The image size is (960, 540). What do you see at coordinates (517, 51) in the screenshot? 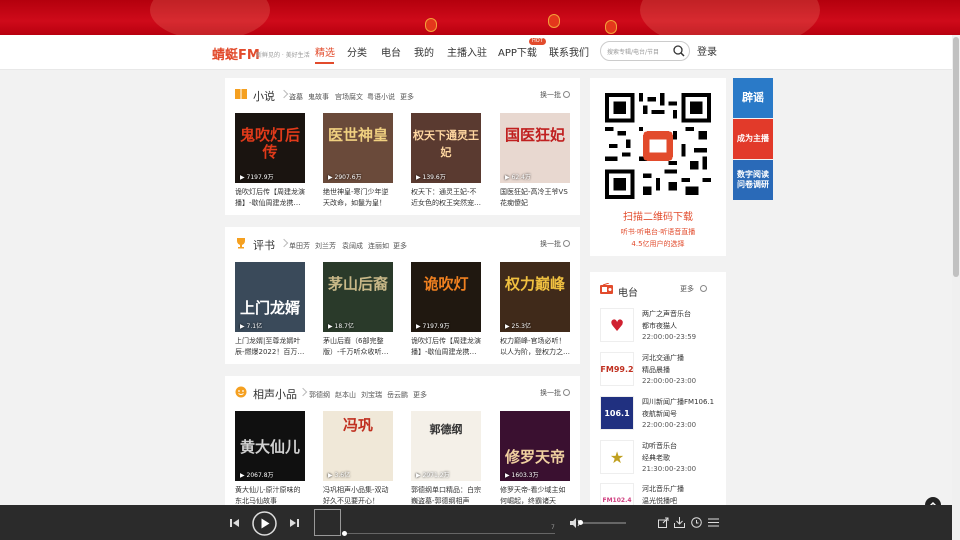
I see `nav-item-app-download: APP下载` at bounding box center [517, 51].